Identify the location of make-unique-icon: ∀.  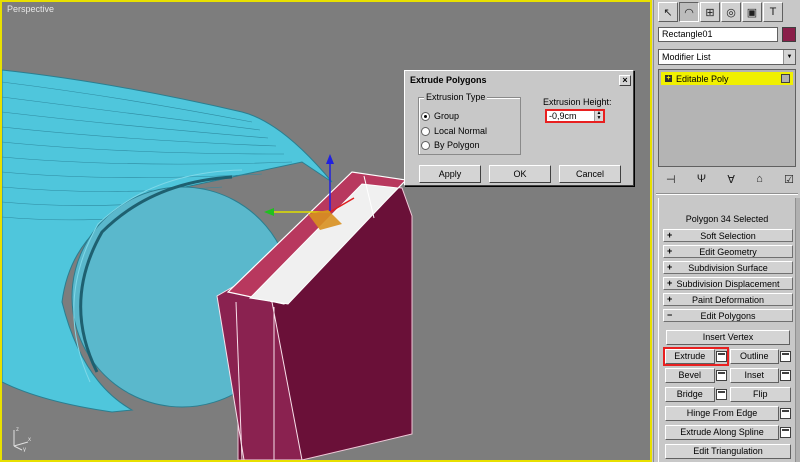
(731, 179).